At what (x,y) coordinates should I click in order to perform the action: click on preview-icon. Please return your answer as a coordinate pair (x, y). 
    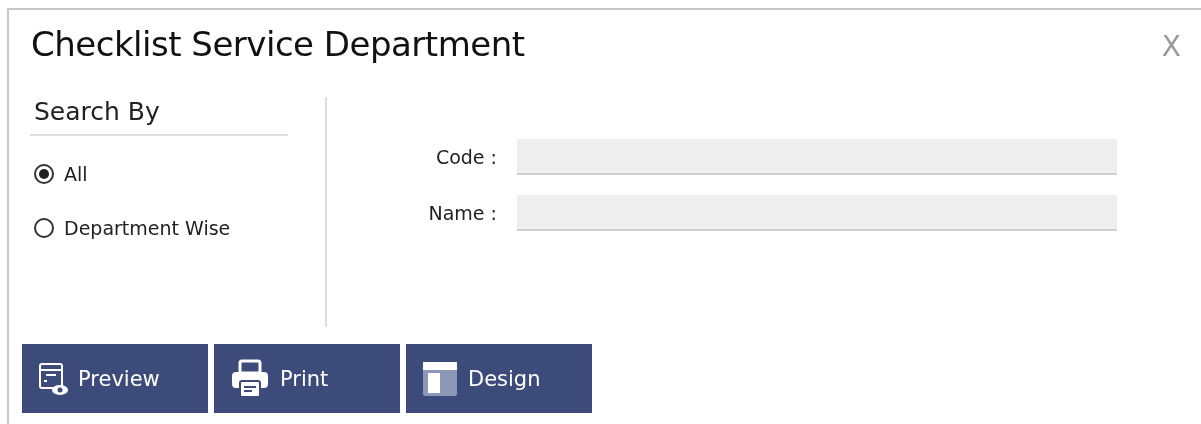
    Looking at the image, I should click on (53, 378).